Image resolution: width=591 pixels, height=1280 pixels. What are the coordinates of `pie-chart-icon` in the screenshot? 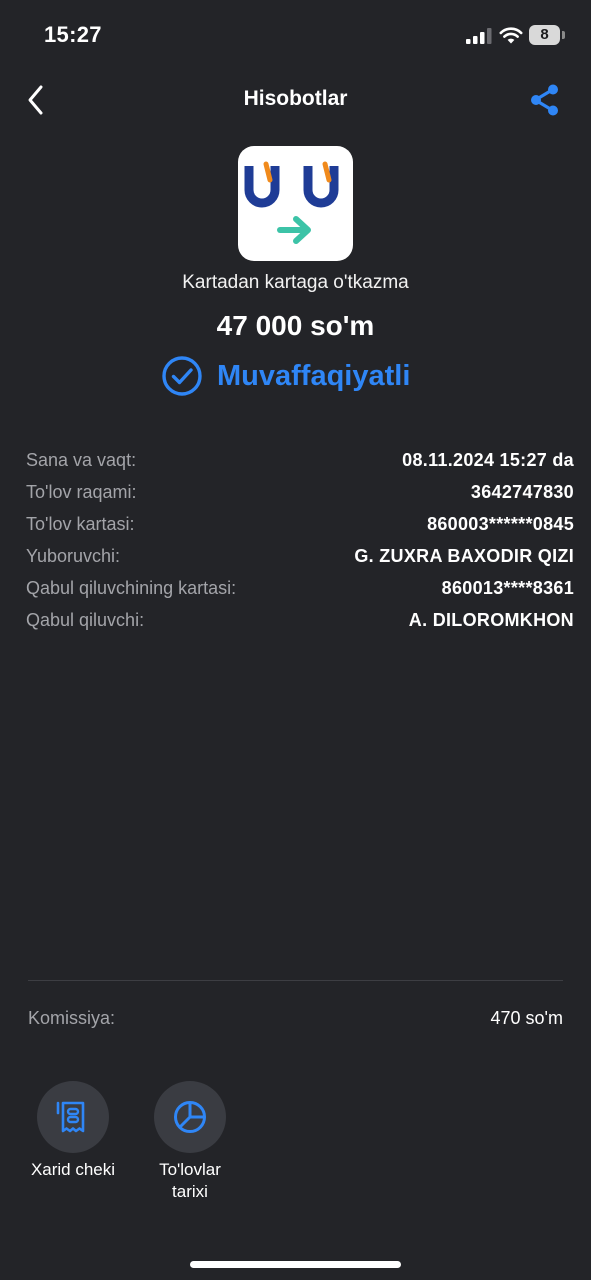 It's located at (190, 1117).